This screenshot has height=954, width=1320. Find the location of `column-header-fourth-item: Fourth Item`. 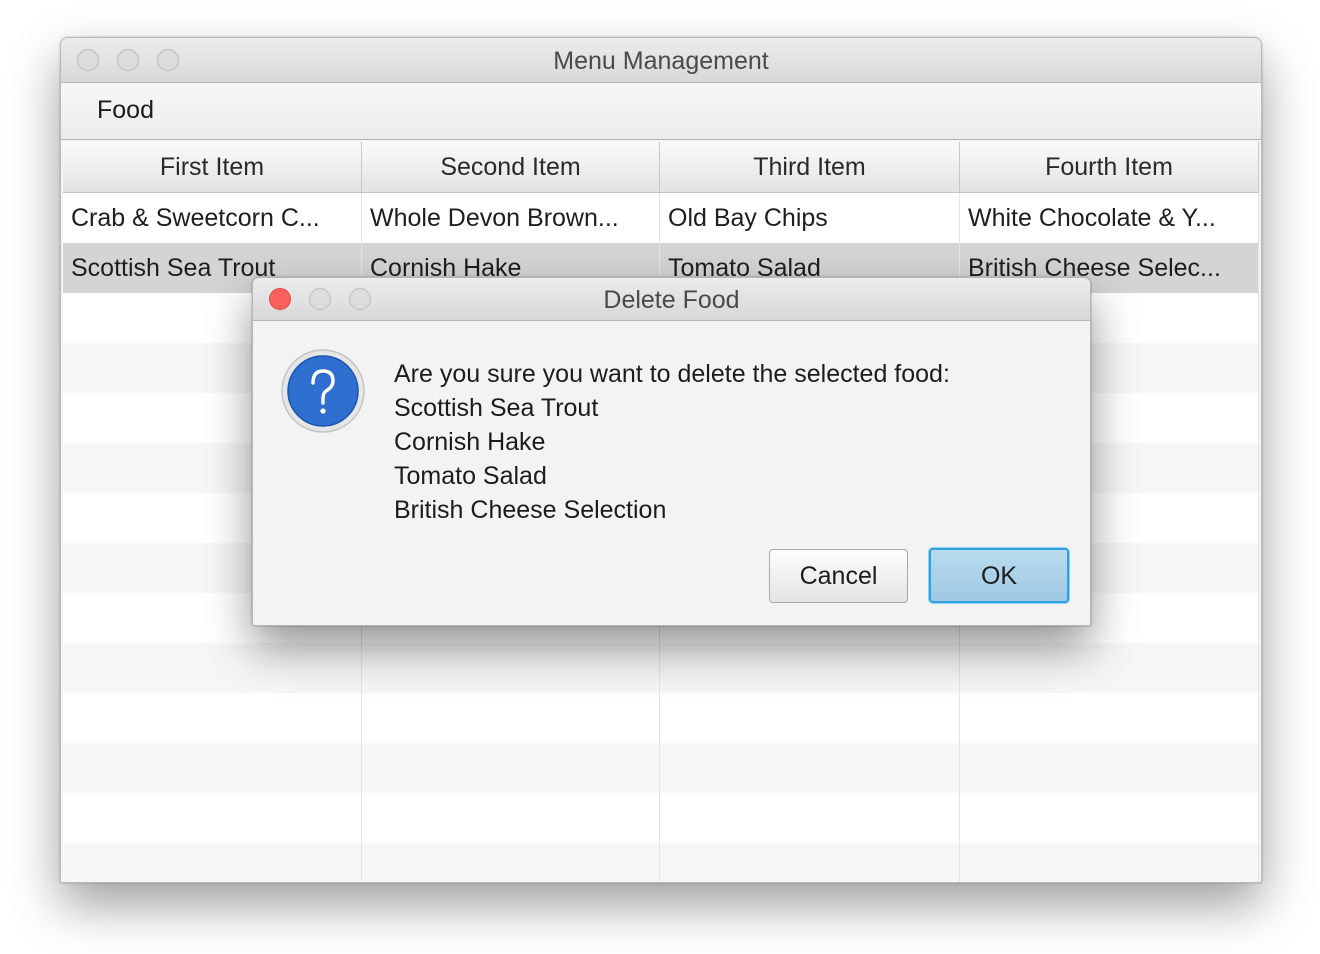

column-header-fourth-item: Fourth Item is located at coordinates (1109, 167).